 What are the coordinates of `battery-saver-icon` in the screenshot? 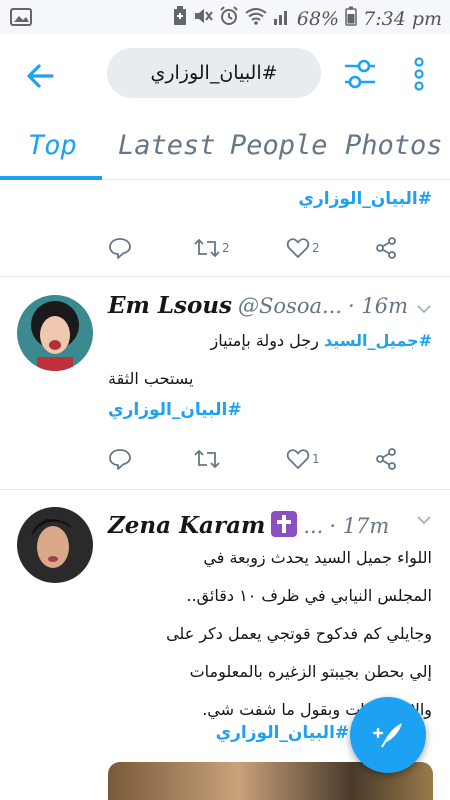 It's located at (180, 18).